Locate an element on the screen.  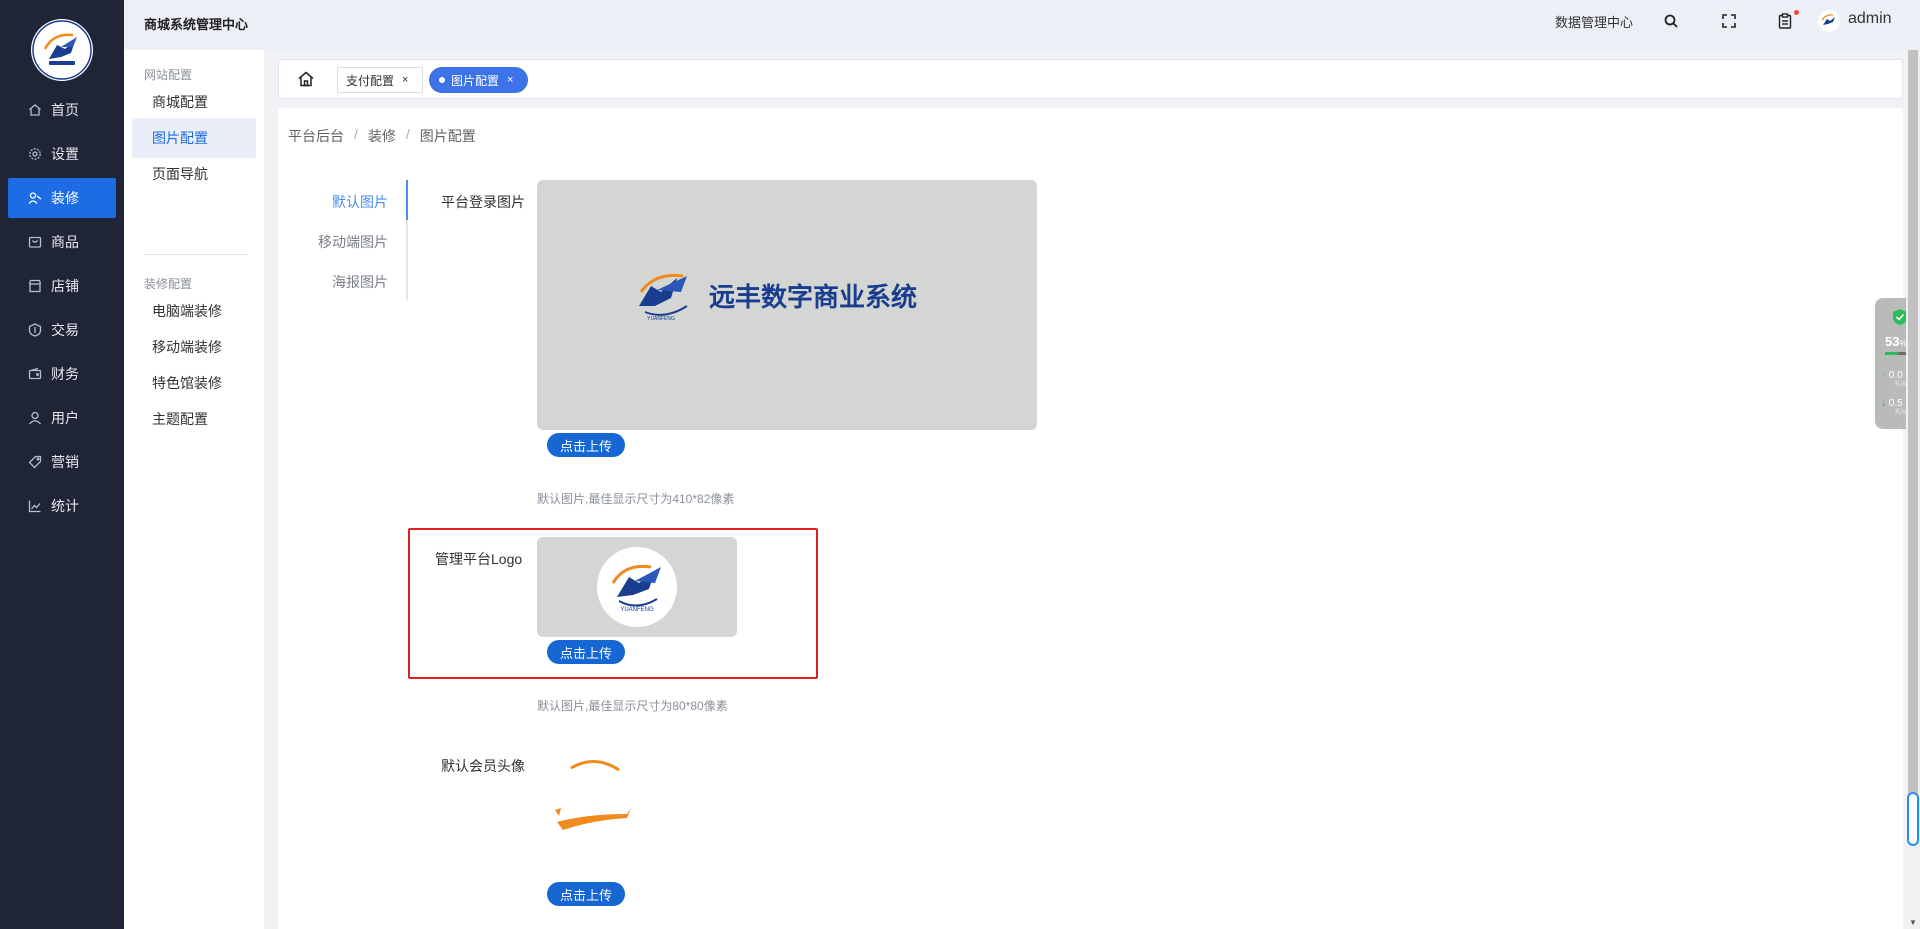
scrollbar-track is located at coordinates (1913, 430).